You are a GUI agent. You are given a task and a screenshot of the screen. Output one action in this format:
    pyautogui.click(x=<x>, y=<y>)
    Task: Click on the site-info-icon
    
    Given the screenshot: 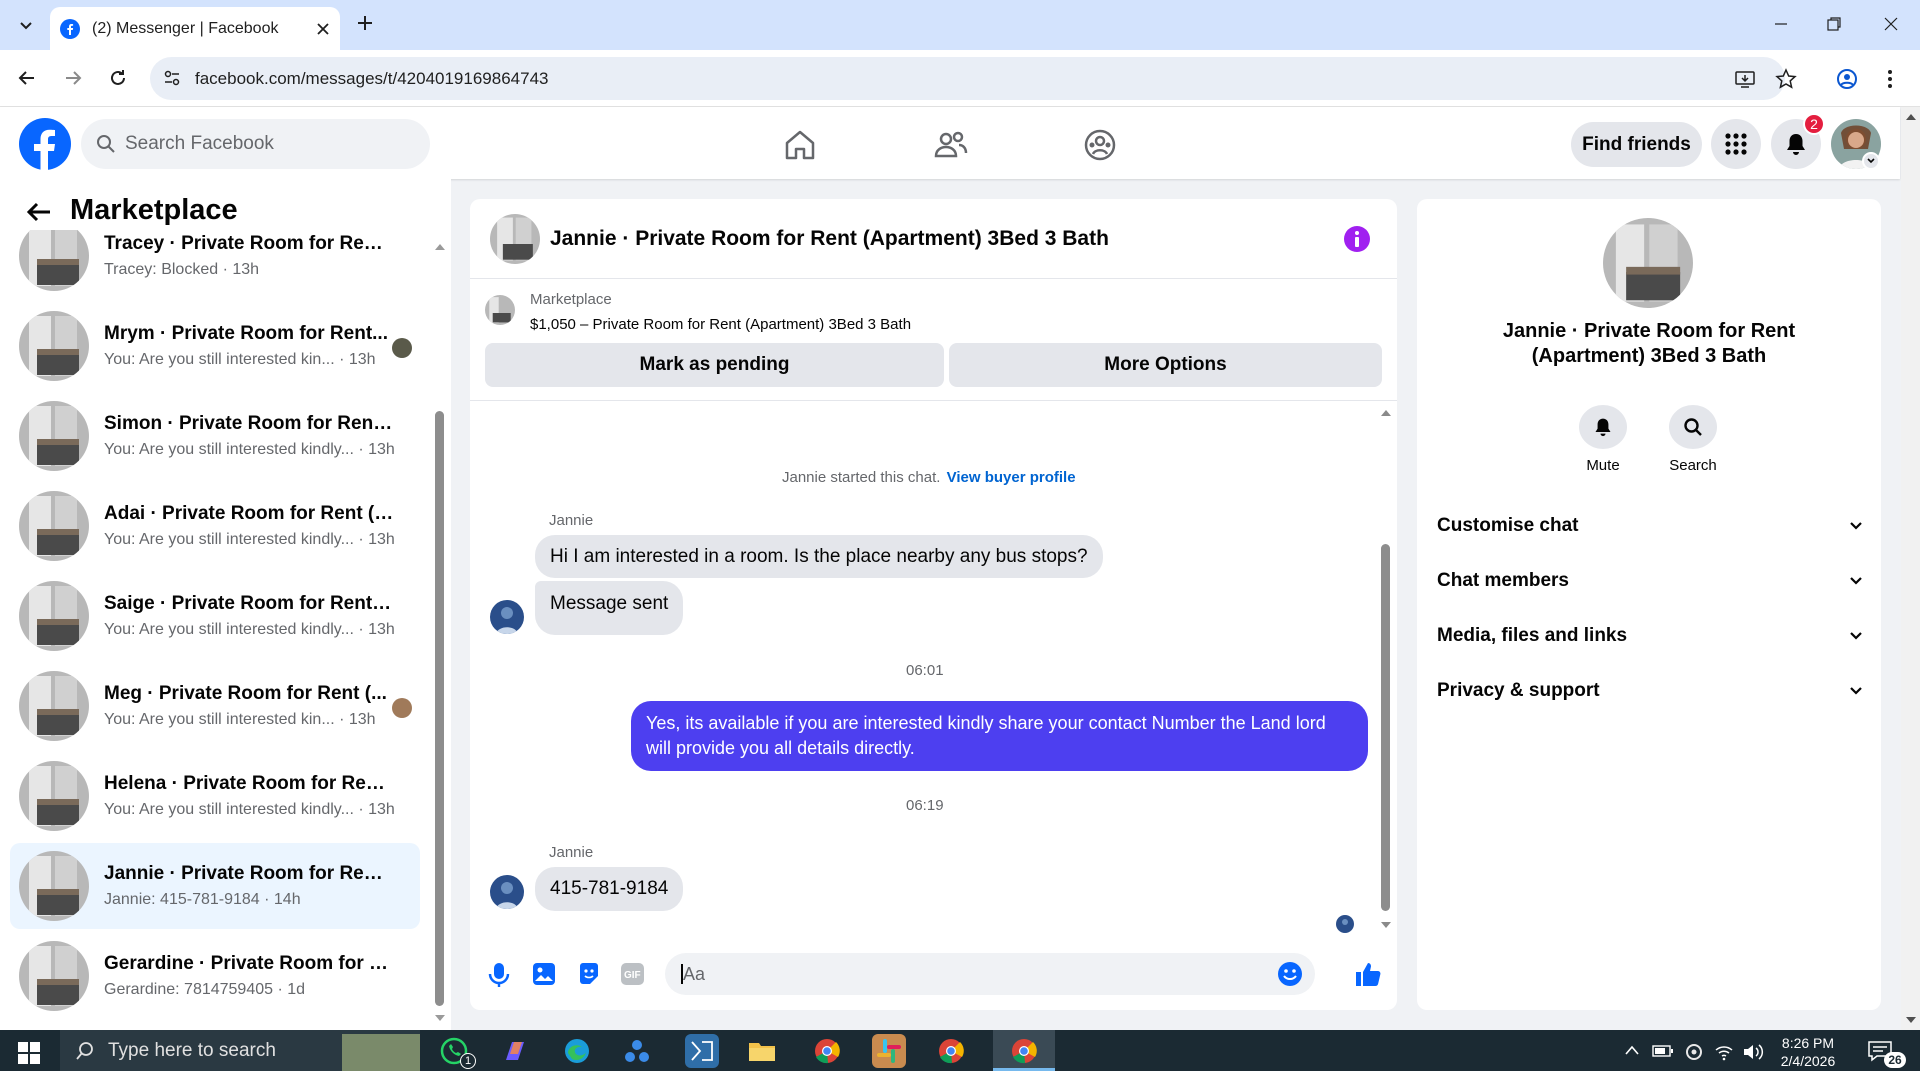 What is the action you would take?
    pyautogui.click(x=172, y=78)
    